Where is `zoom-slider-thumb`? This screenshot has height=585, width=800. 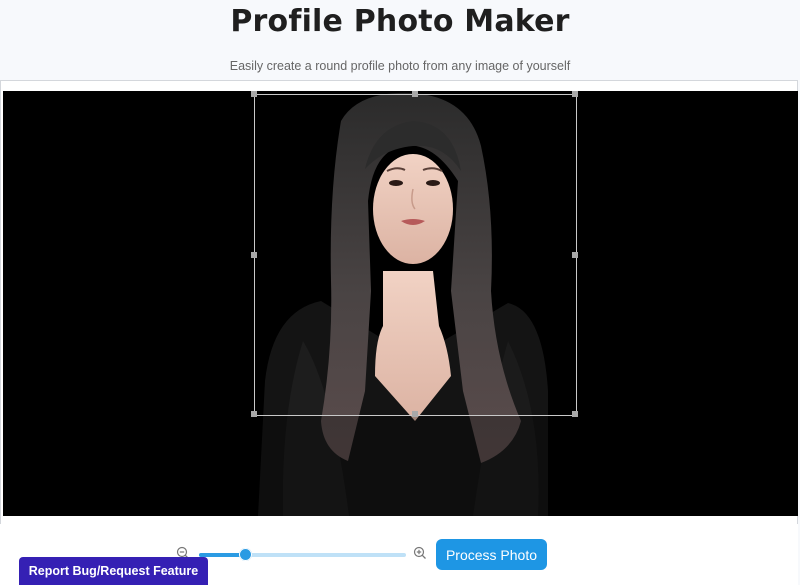 zoom-slider-thumb is located at coordinates (245, 554).